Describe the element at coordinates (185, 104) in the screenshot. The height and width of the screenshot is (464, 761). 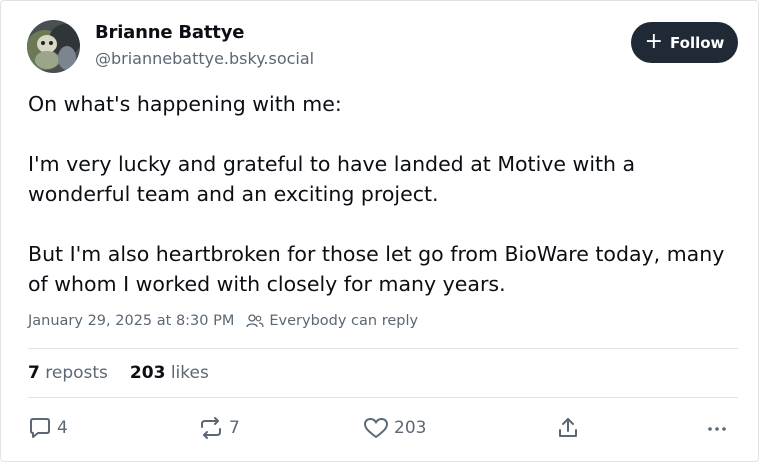
I see `post-paragraph: On what's happening with me:` at that location.